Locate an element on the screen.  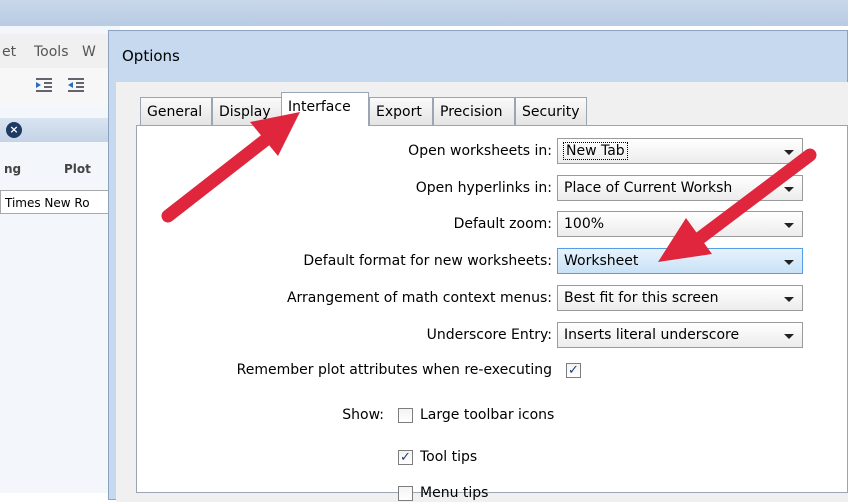
column-header-plot: Plot is located at coordinates (77, 169).